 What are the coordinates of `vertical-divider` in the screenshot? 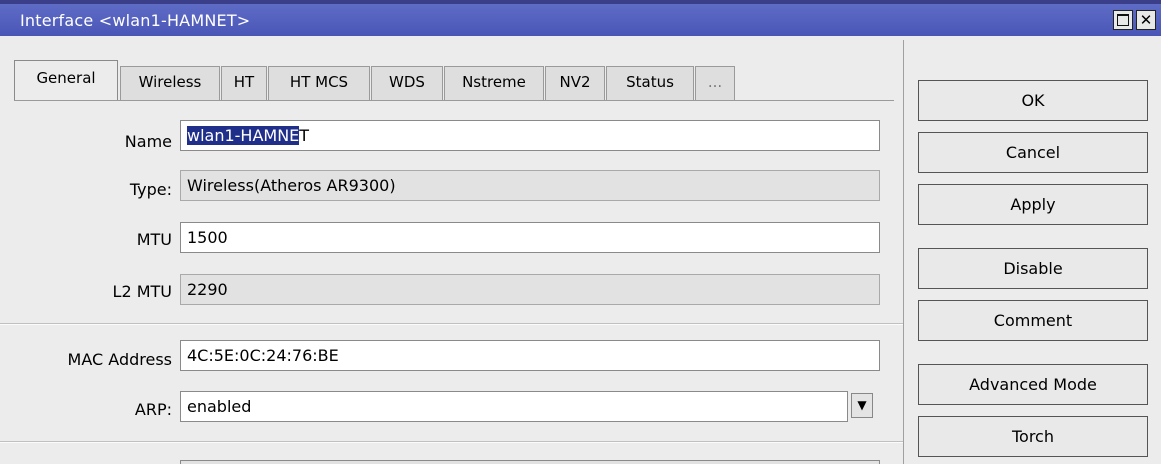 It's located at (903, 252).